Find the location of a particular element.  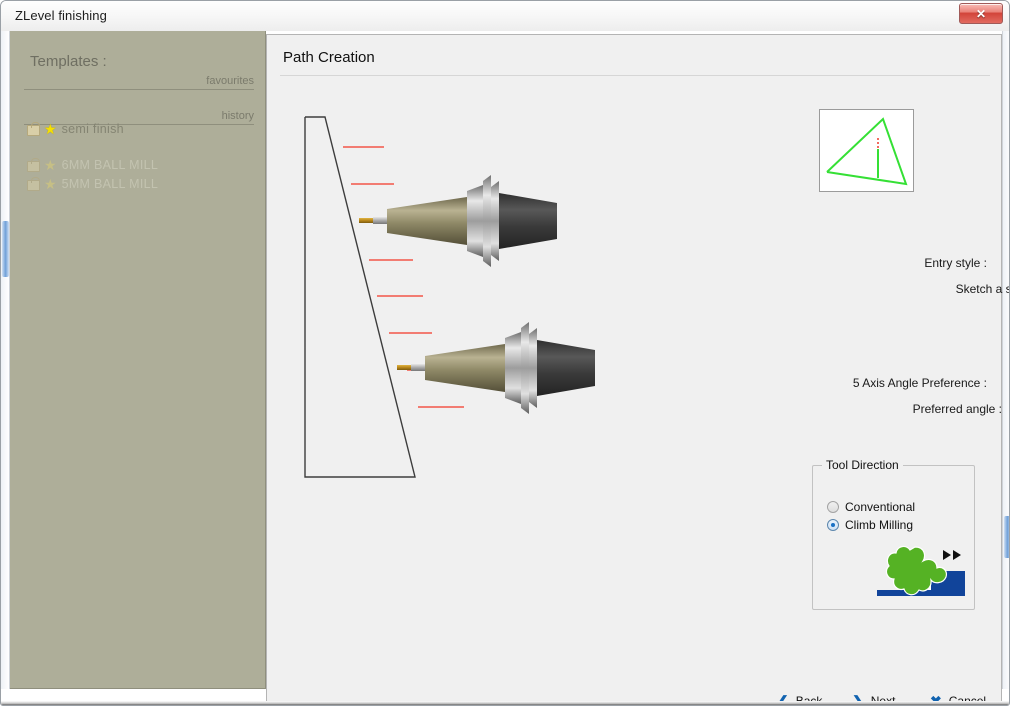

title-bar: ZLevel finishing ✕ is located at coordinates (505, 16).